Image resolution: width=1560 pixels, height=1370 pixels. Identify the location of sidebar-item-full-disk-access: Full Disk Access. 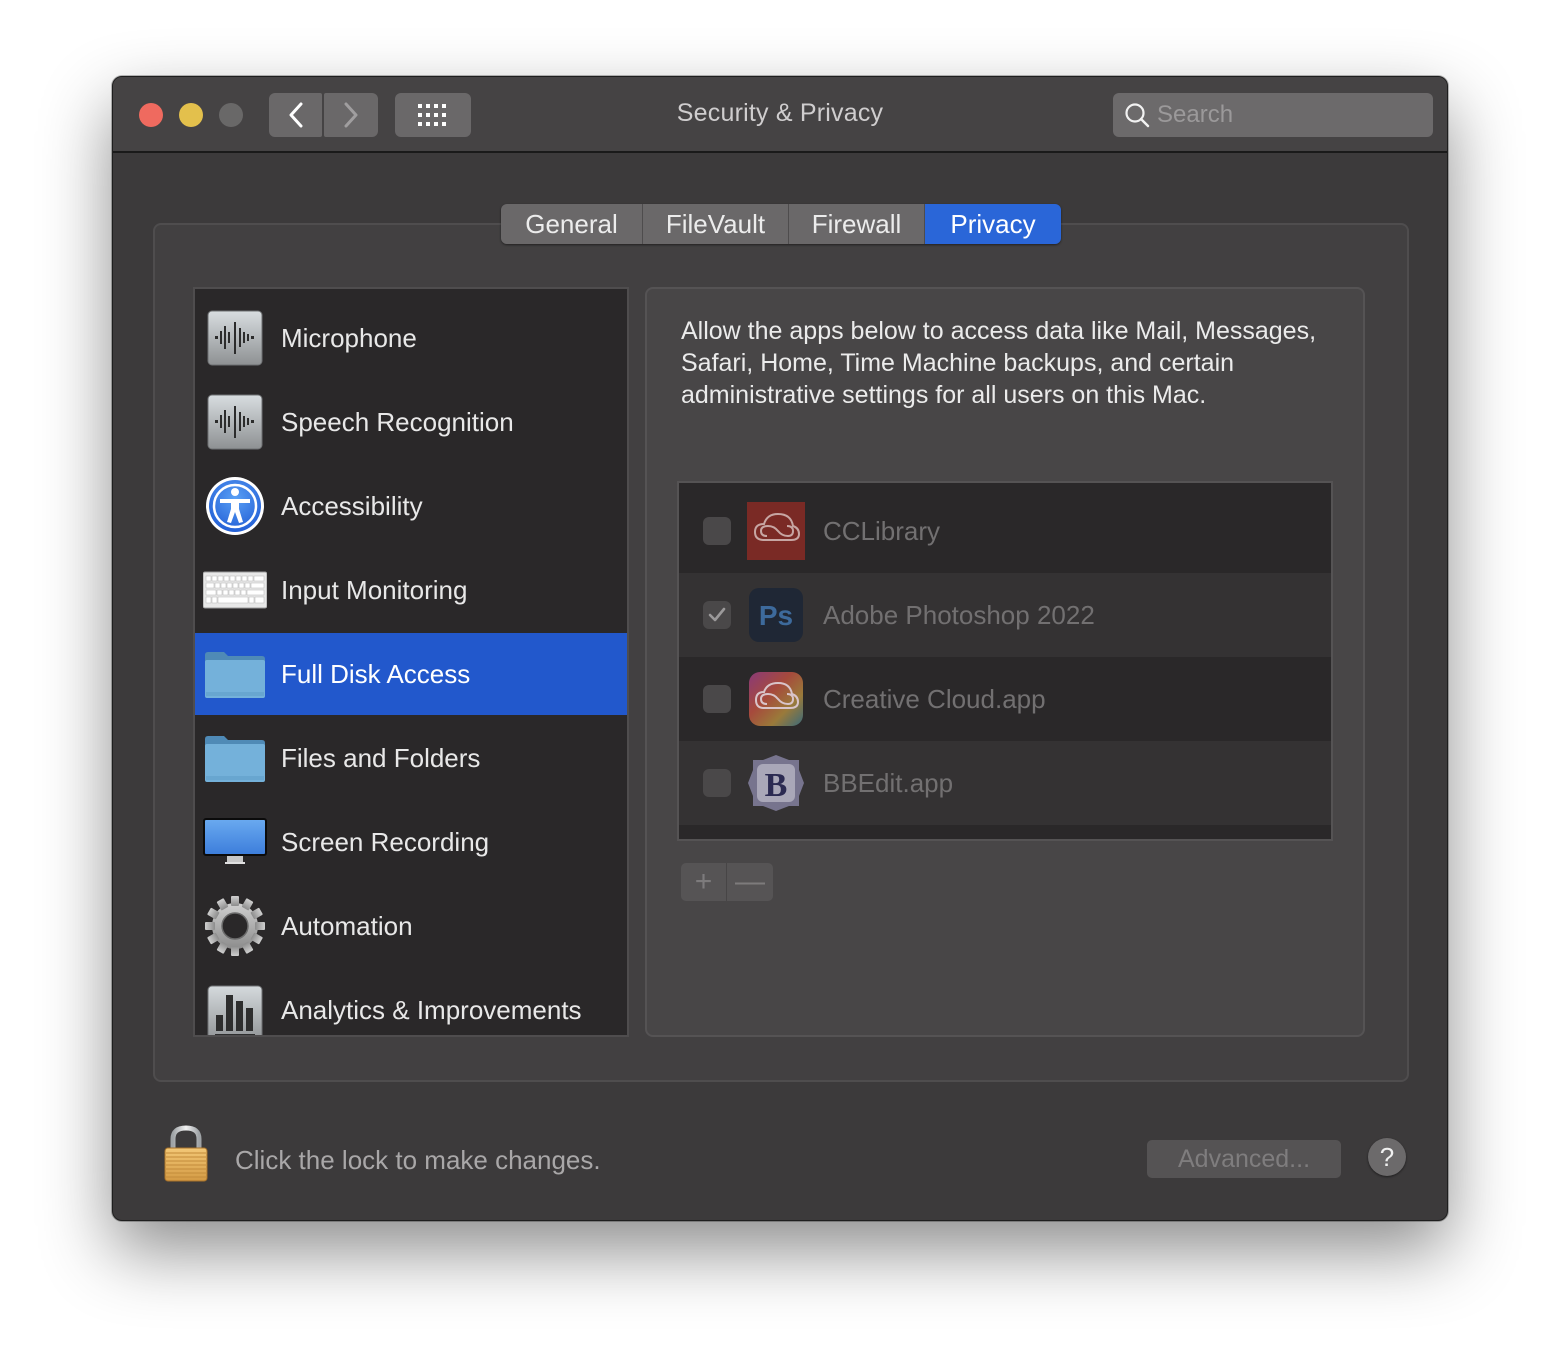
(411, 674).